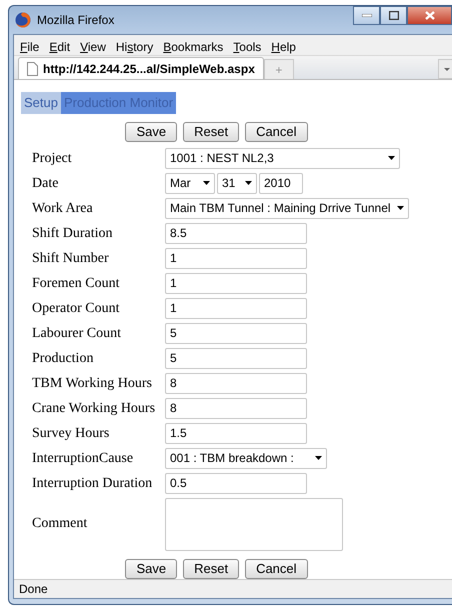 This screenshot has width=452, height=609. What do you see at coordinates (73, 233) in the screenshot?
I see `field-label: Shift Duration` at bounding box center [73, 233].